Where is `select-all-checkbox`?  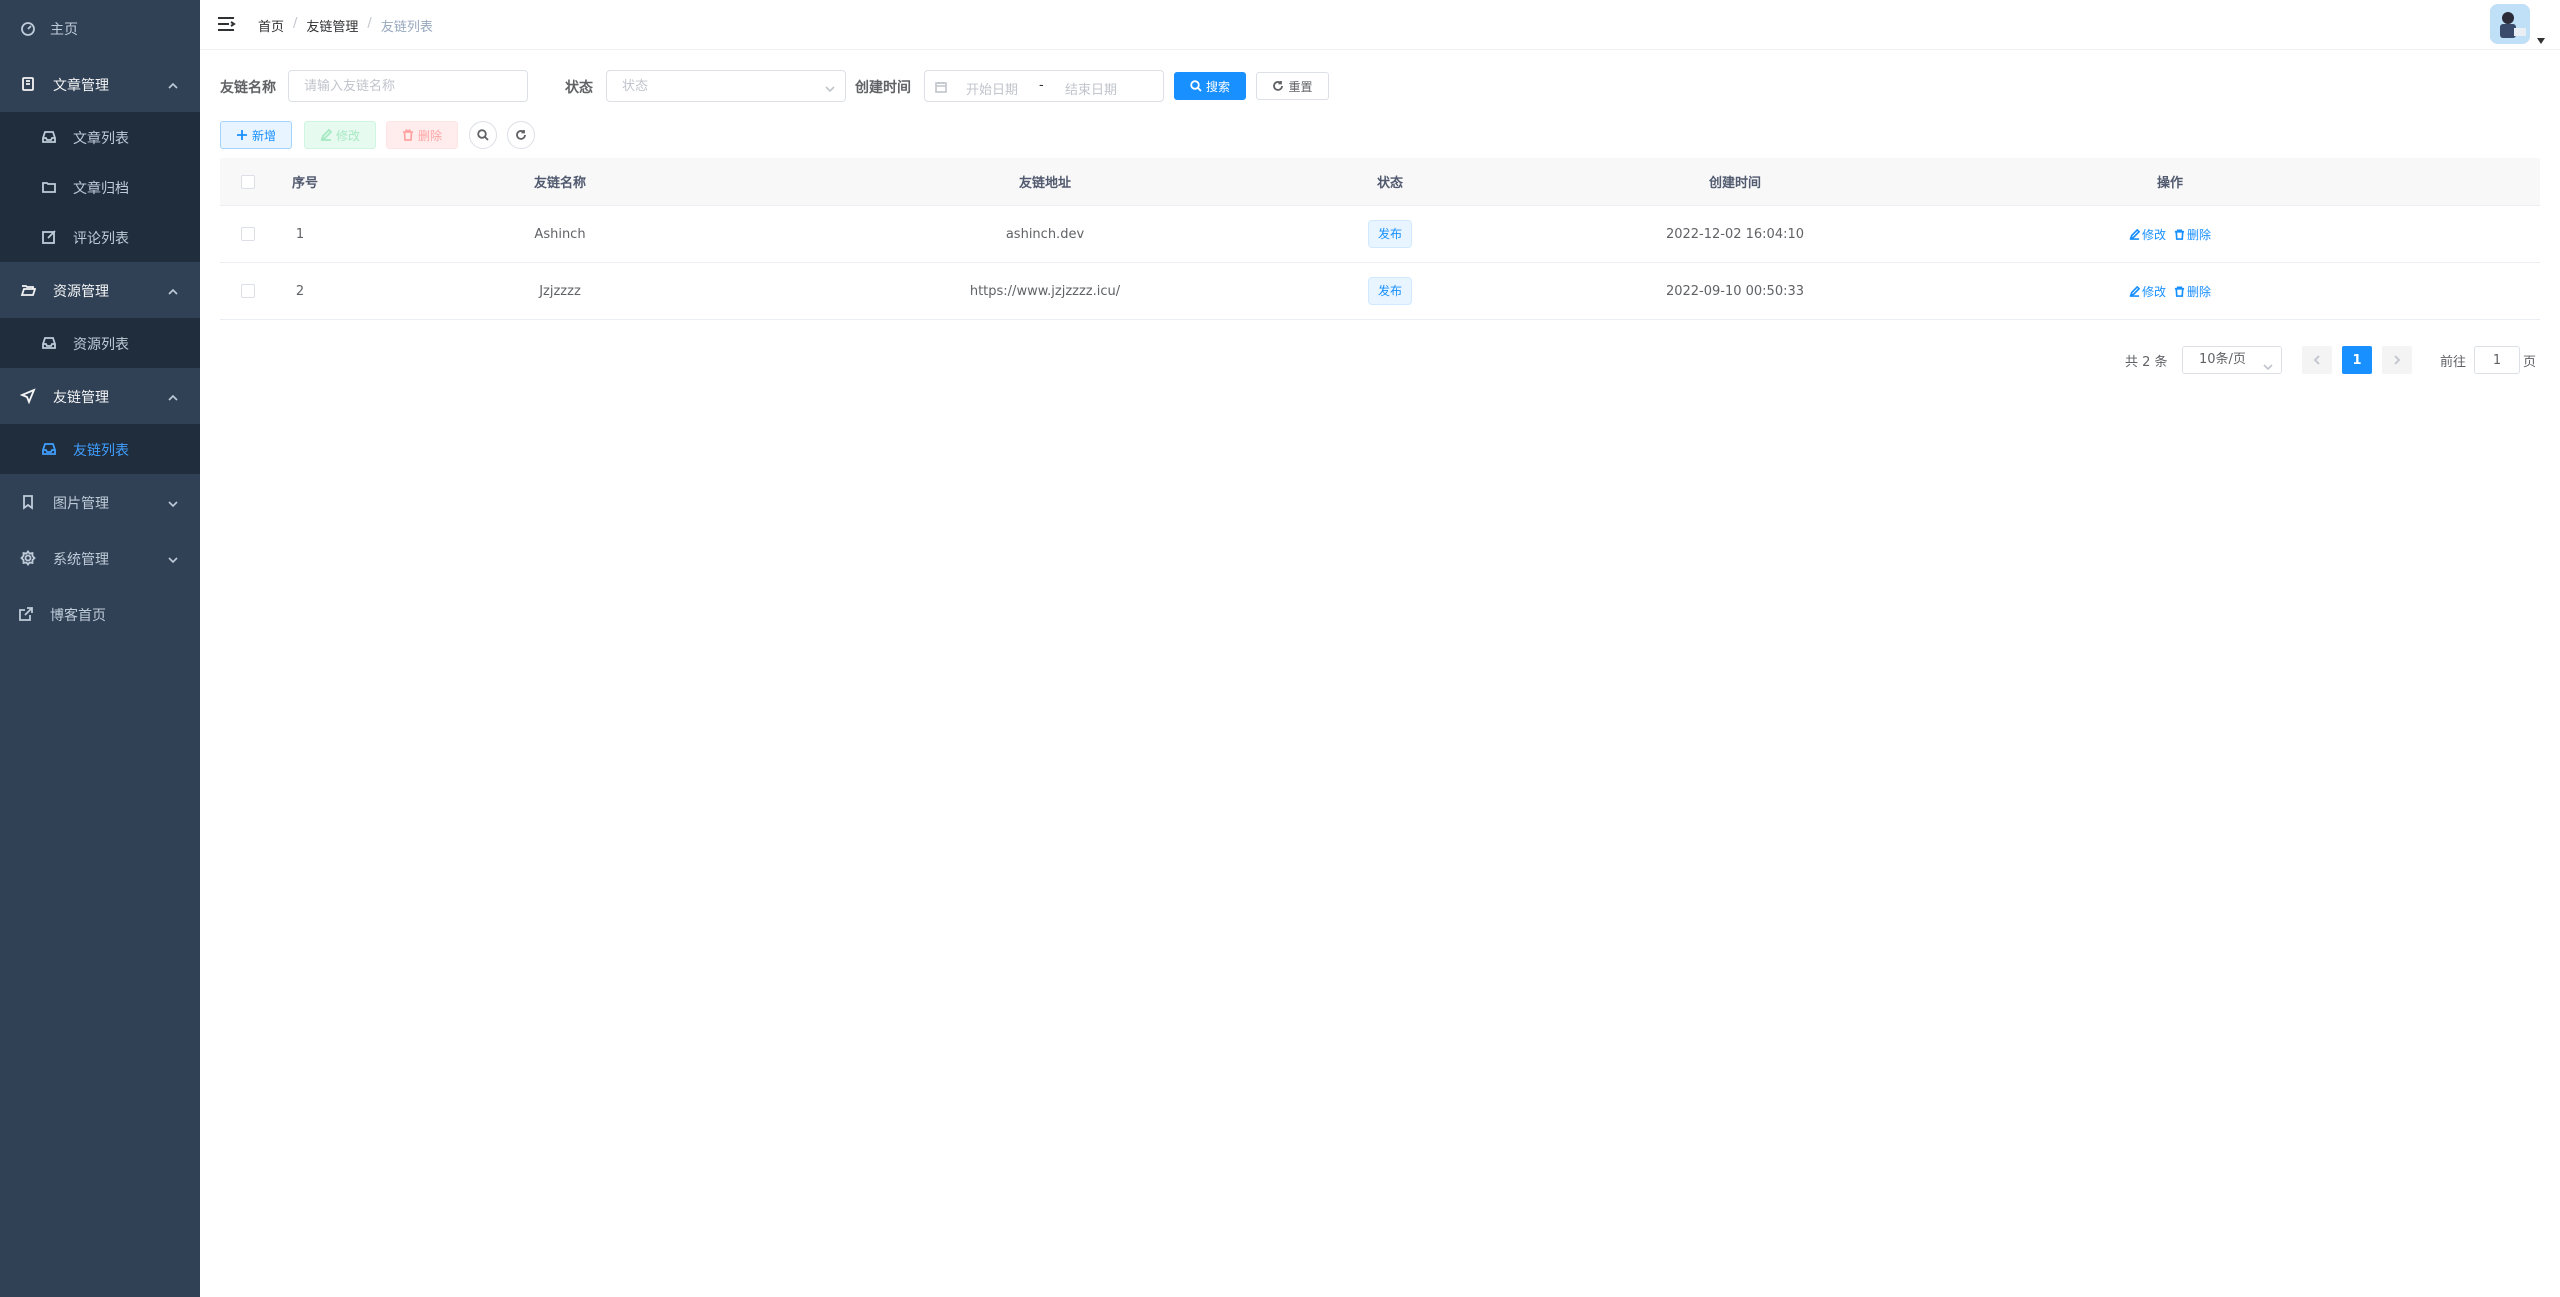
select-all-checkbox is located at coordinates (247, 181).